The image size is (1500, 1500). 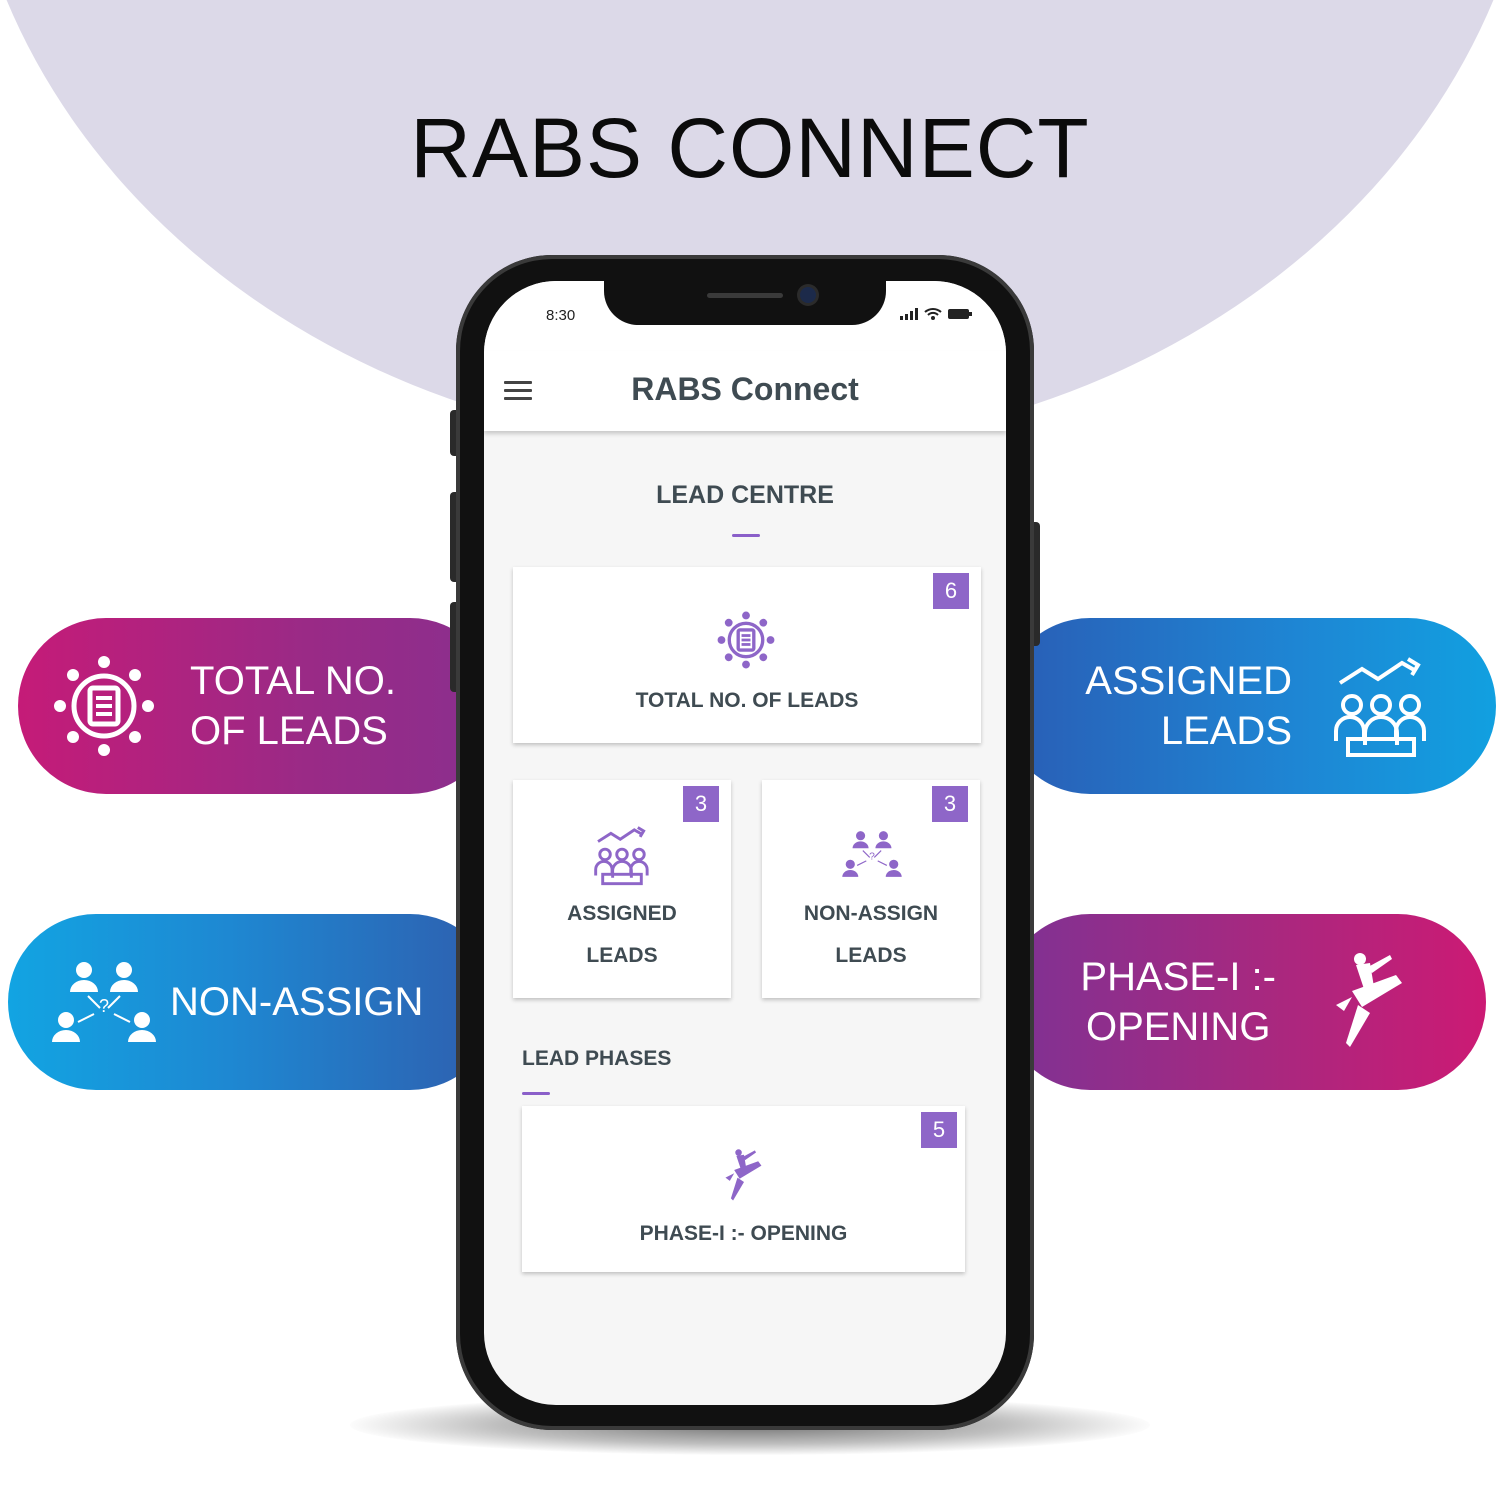 I want to click on total-leads-count-badge: 6, so click(x=951, y=591).